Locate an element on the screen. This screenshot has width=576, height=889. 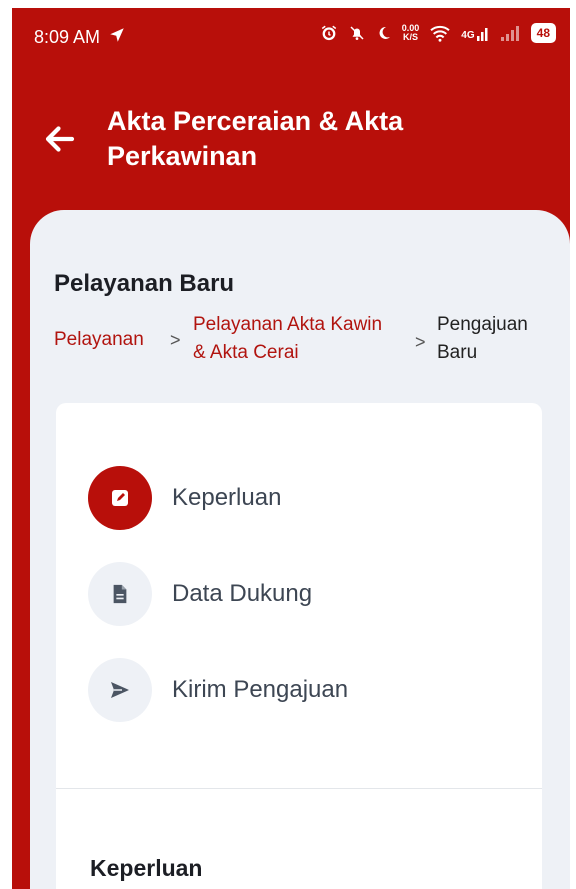
step-data-dukung: Data Dukung is located at coordinates (200, 594).